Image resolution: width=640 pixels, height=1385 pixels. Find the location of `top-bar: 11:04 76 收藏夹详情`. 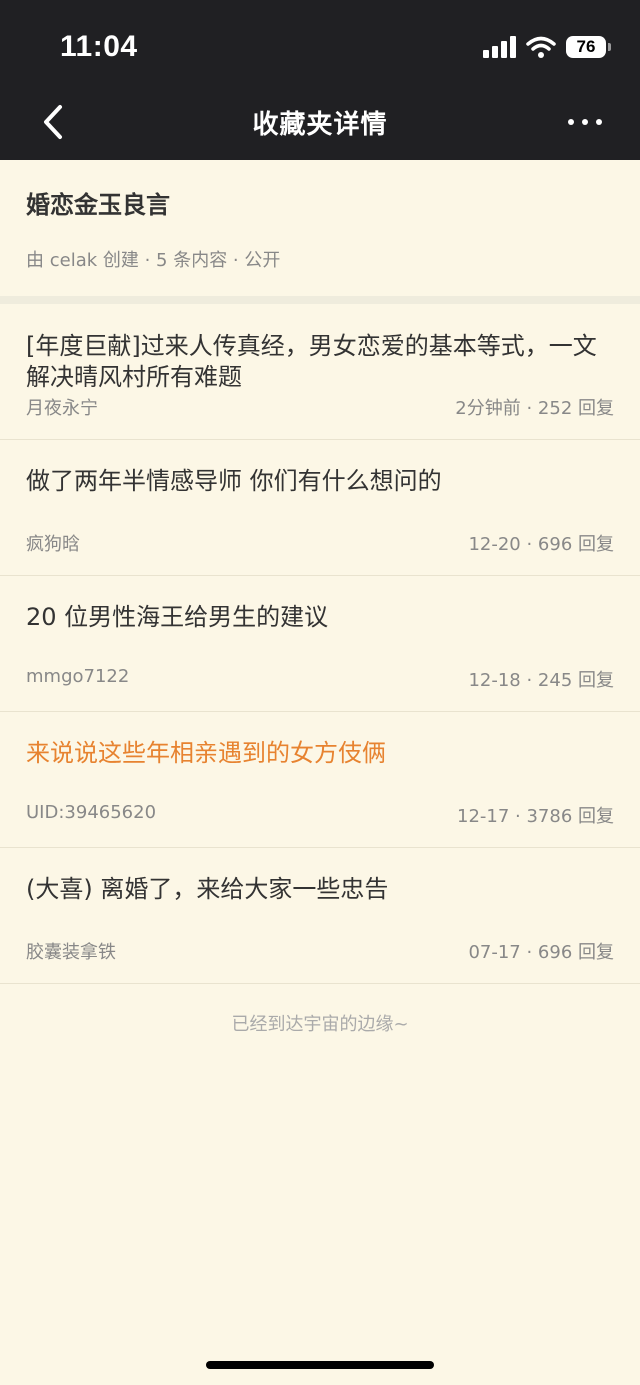

top-bar: 11:04 76 收藏夹详情 is located at coordinates (320, 80).